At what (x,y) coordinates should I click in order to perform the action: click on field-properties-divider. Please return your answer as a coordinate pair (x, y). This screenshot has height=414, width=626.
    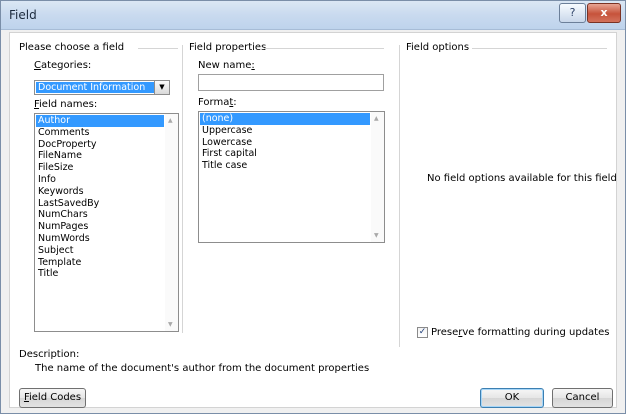
    Looking at the image, I should click on (324, 48).